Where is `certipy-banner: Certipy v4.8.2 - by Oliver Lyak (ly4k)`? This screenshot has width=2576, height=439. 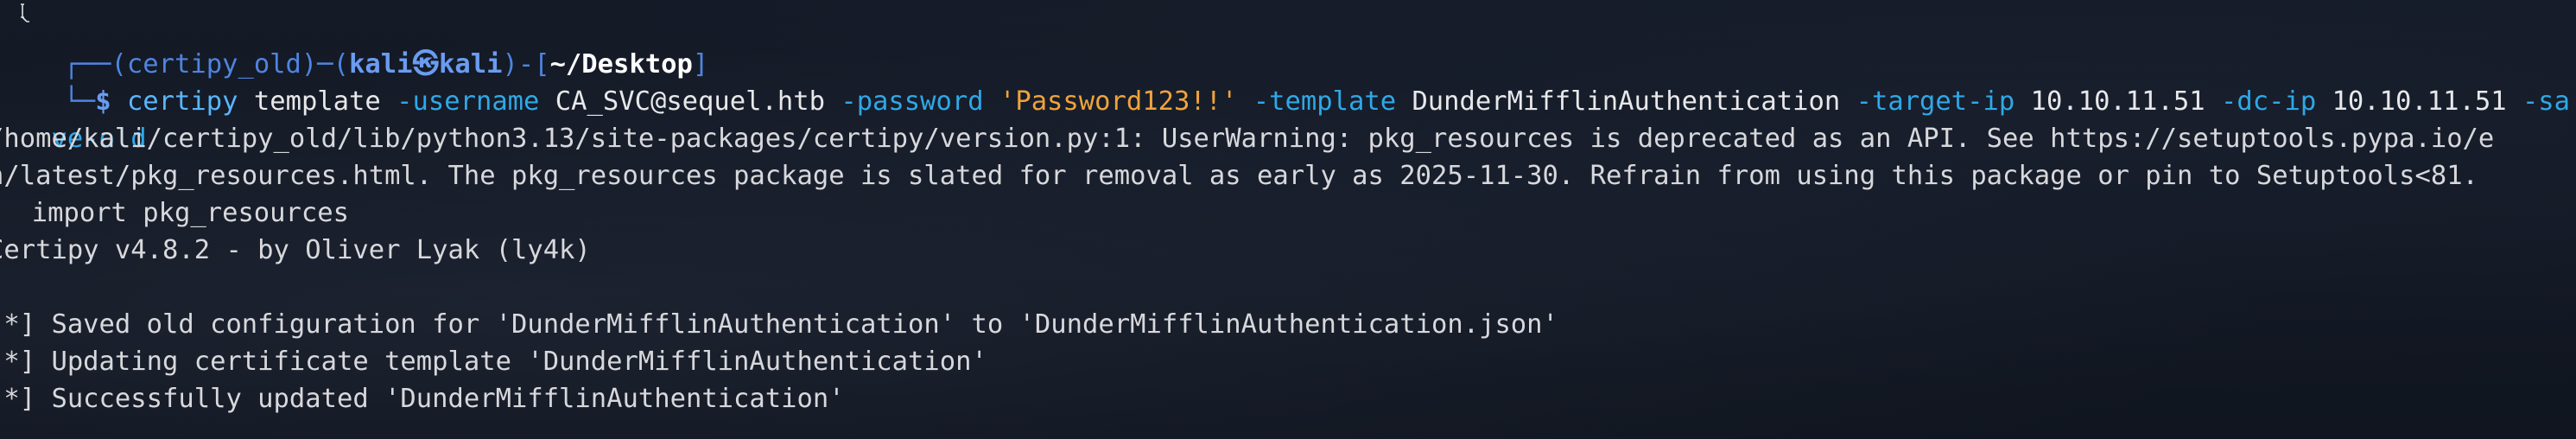 certipy-banner: Certipy v4.8.2 - by Oliver Lyak (ly4k) is located at coordinates (295, 250).